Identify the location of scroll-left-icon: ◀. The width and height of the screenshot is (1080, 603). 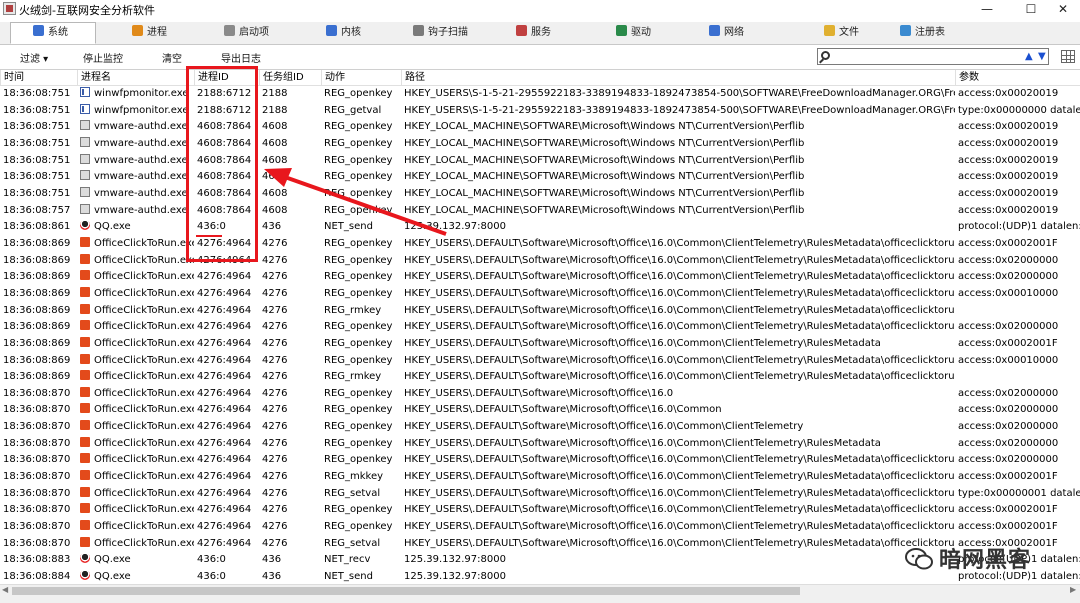
(5, 589).